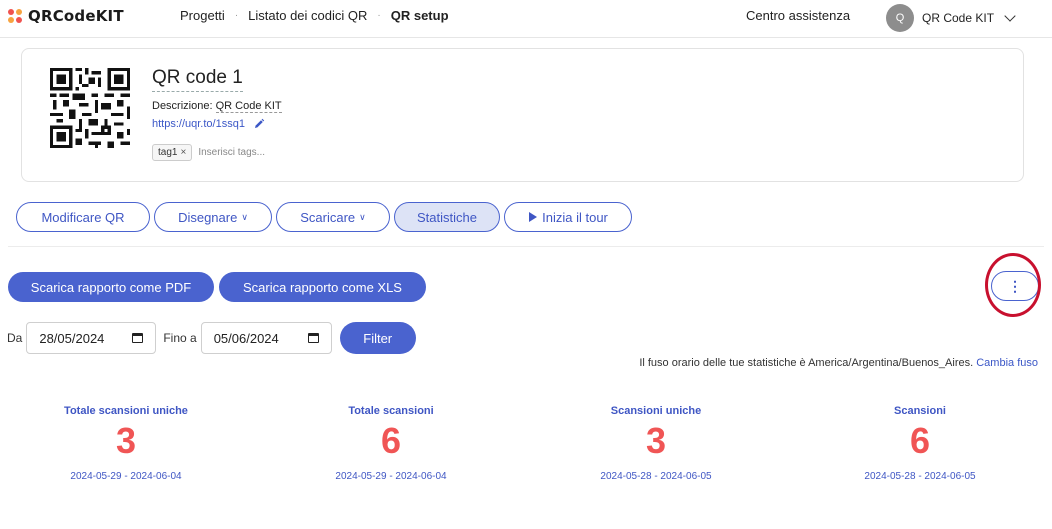 Image resolution: width=1052 pixels, height=529 pixels. What do you see at coordinates (419, 15) in the screenshot?
I see `breadcrumb-current: QR setup` at bounding box center [419, 15].